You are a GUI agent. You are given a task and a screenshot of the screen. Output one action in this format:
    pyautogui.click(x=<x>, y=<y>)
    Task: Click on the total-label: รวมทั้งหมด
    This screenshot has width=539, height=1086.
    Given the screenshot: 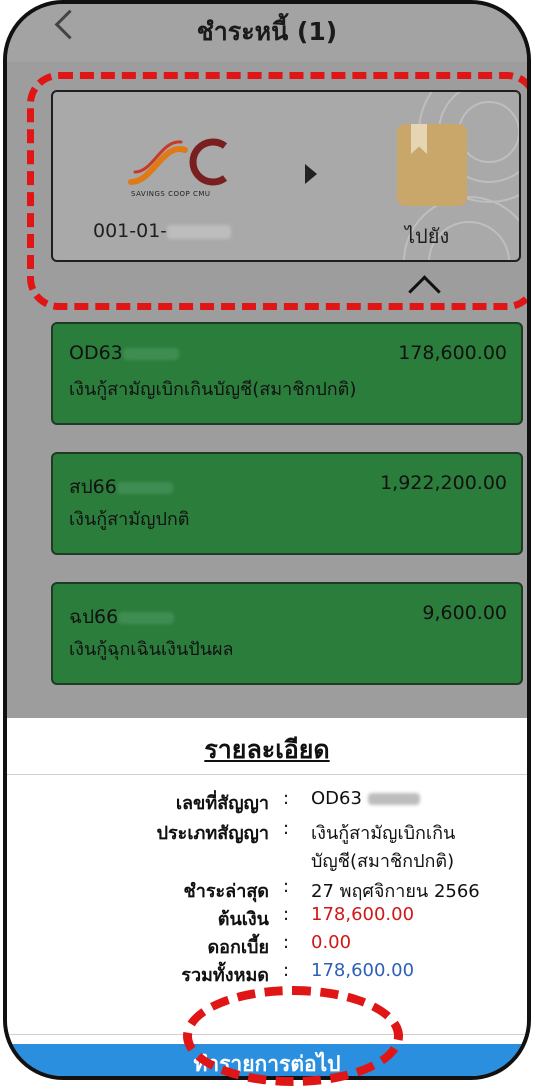 What is the action you would take?
    pyautogui.click(x=225, y=975)
    